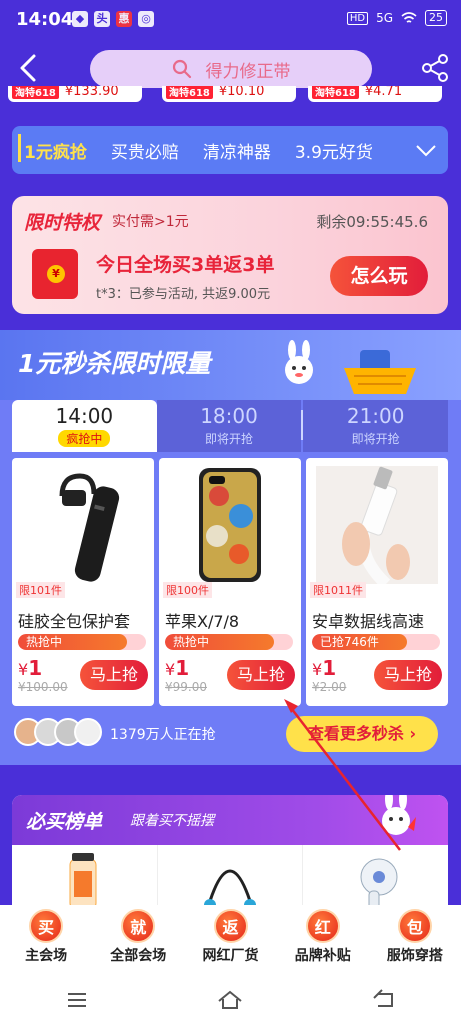  Describe the element at coordinates (145, 150) in the screenshot. I see `tab-price-guarantee: 买贵必赔` at that location.